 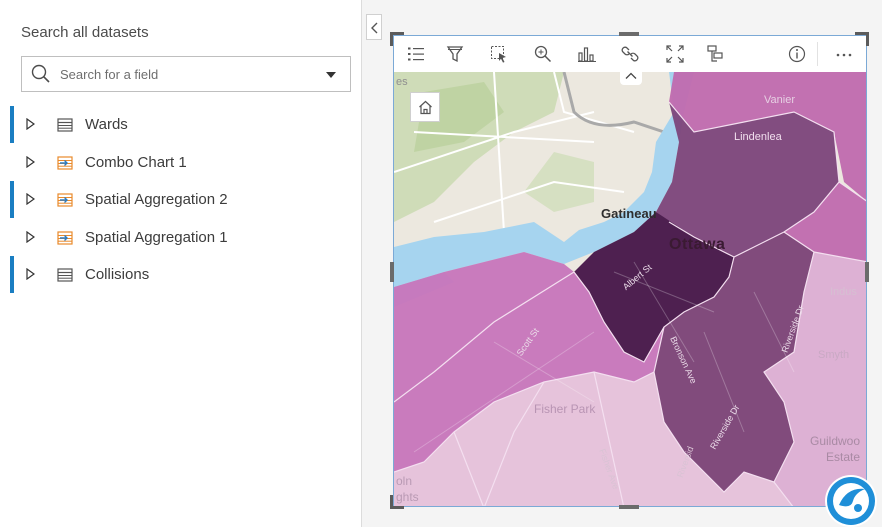 I want to click on map-label-vanier: Vanier, so click(x=779, y=100).